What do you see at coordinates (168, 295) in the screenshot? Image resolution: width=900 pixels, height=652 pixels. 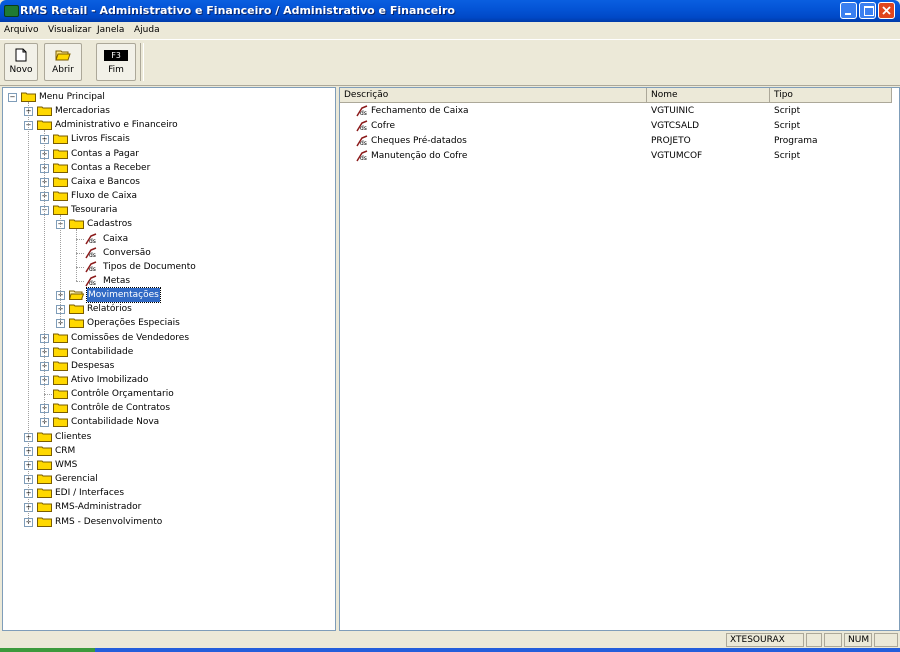 I see `tree-item: + Movimentações` at bounding box center [168, 295].